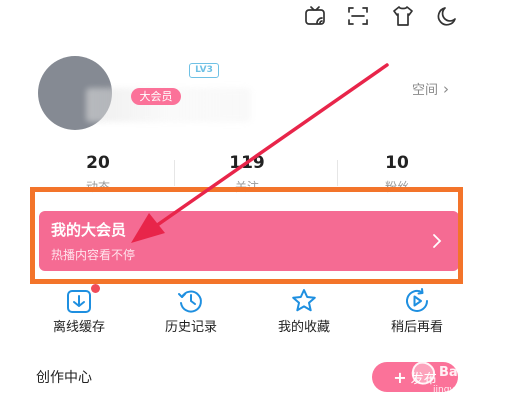  Describe the element at coordinates (425, 90) in the screenshot. I see `space-label: 空间` at that location.